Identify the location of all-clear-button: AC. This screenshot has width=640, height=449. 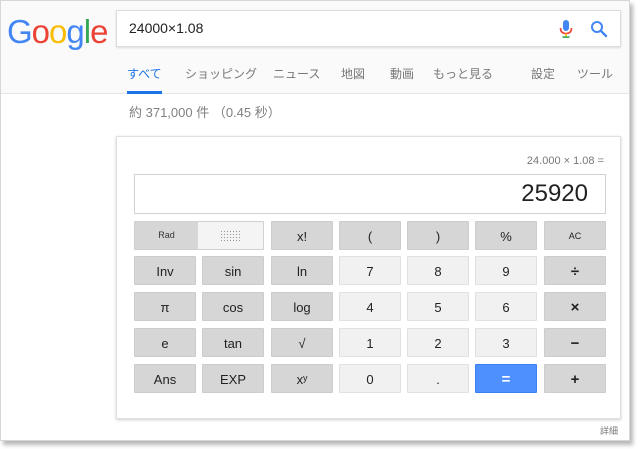
(575, 235).